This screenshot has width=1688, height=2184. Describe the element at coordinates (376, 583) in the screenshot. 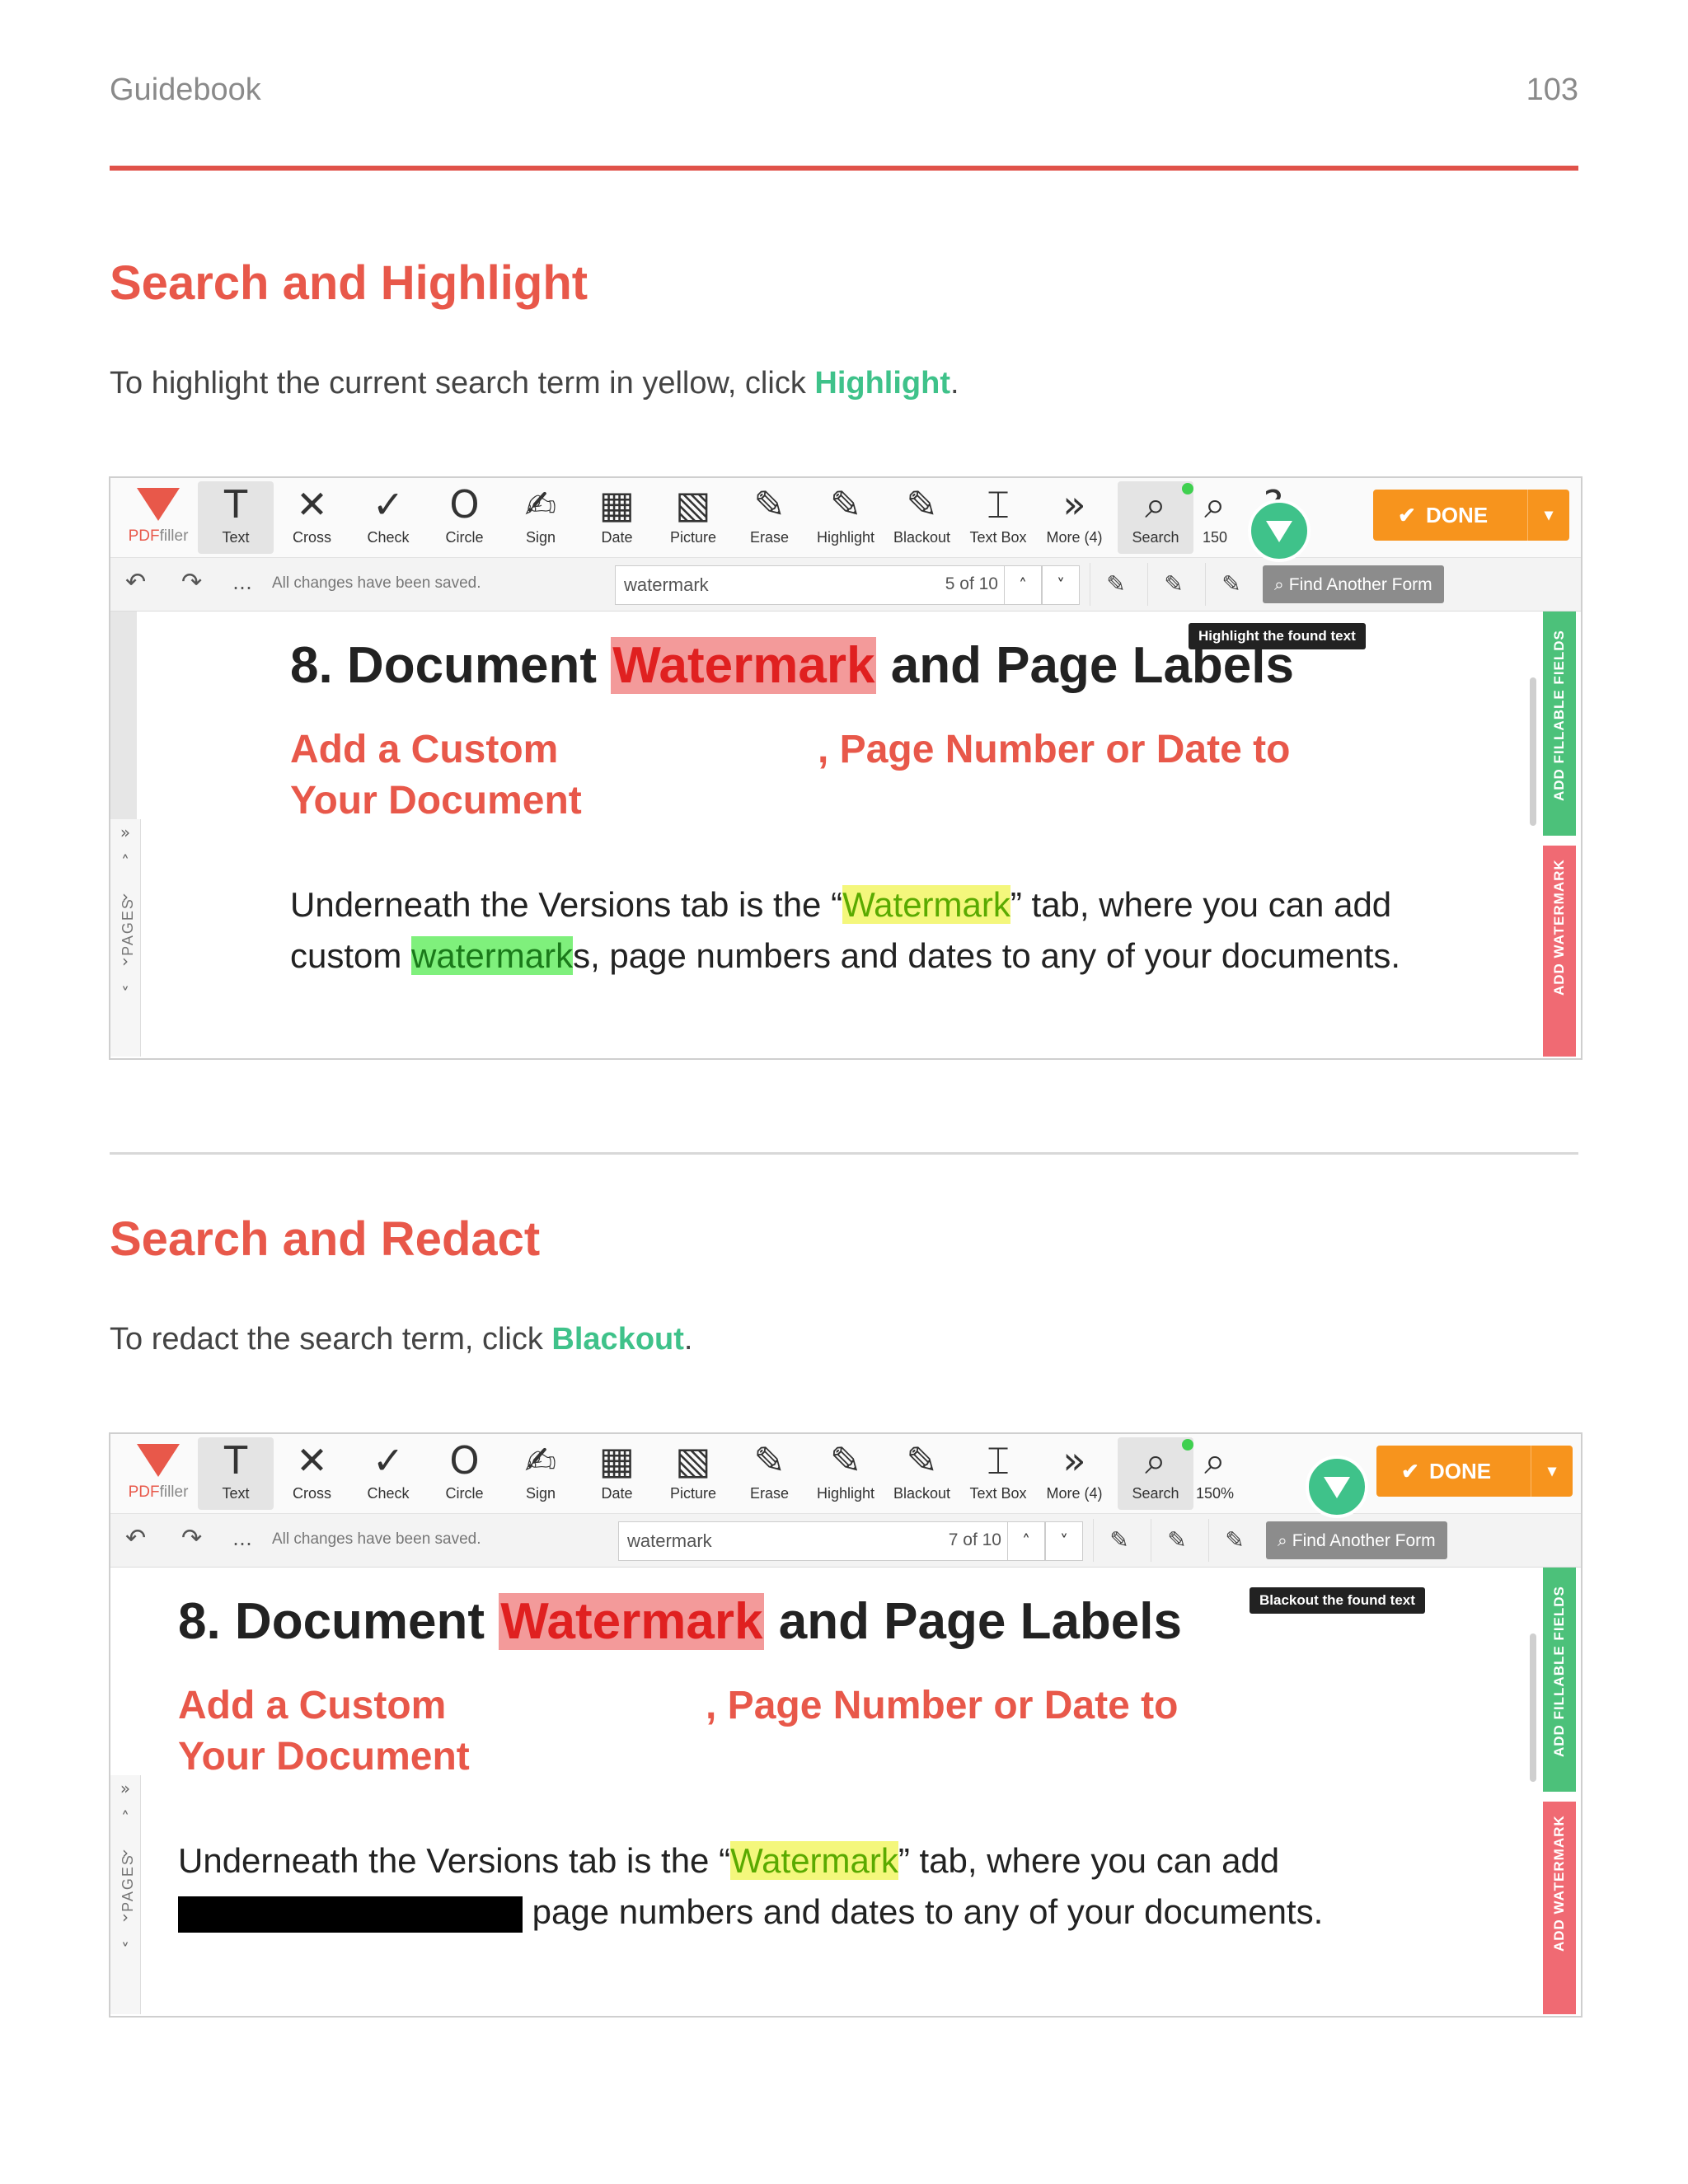

I see `save-status: All changes have been saved.` at that location.